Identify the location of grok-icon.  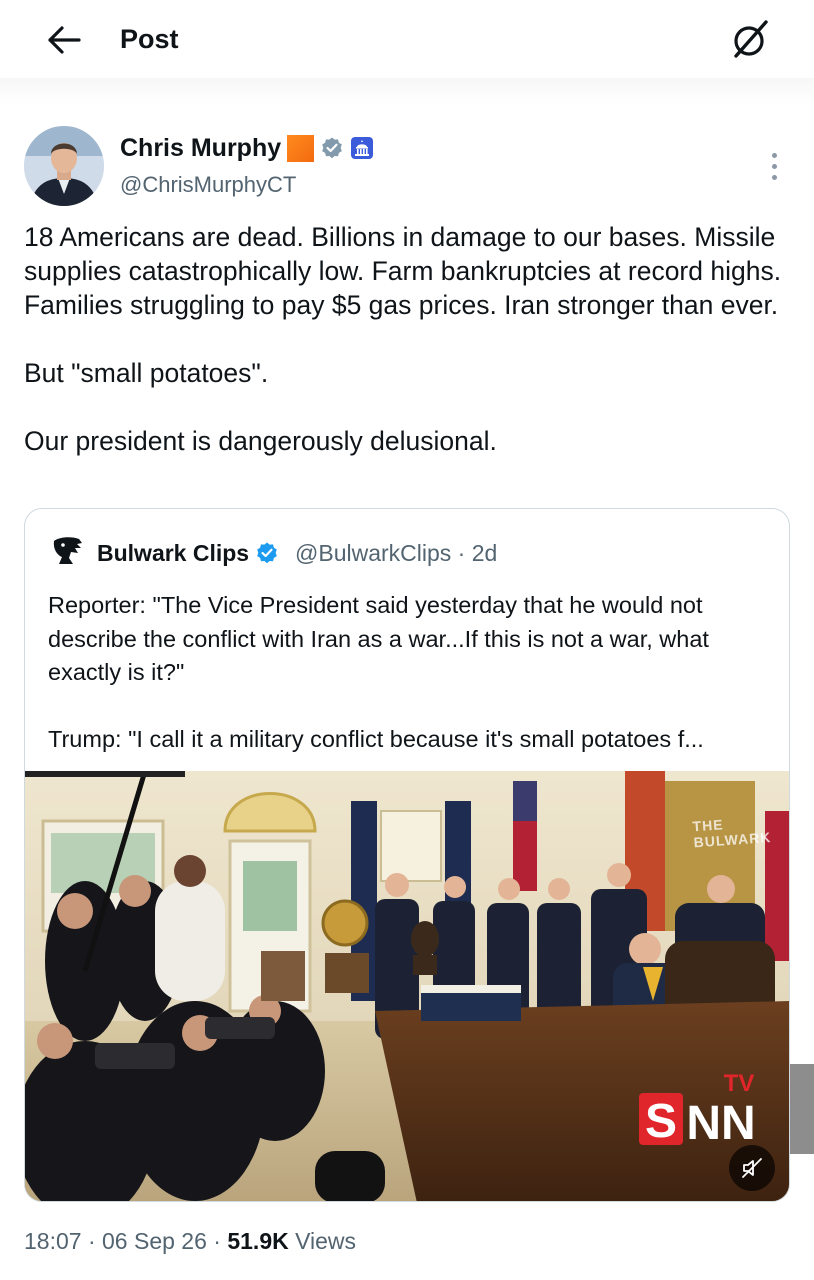
(751, 39).